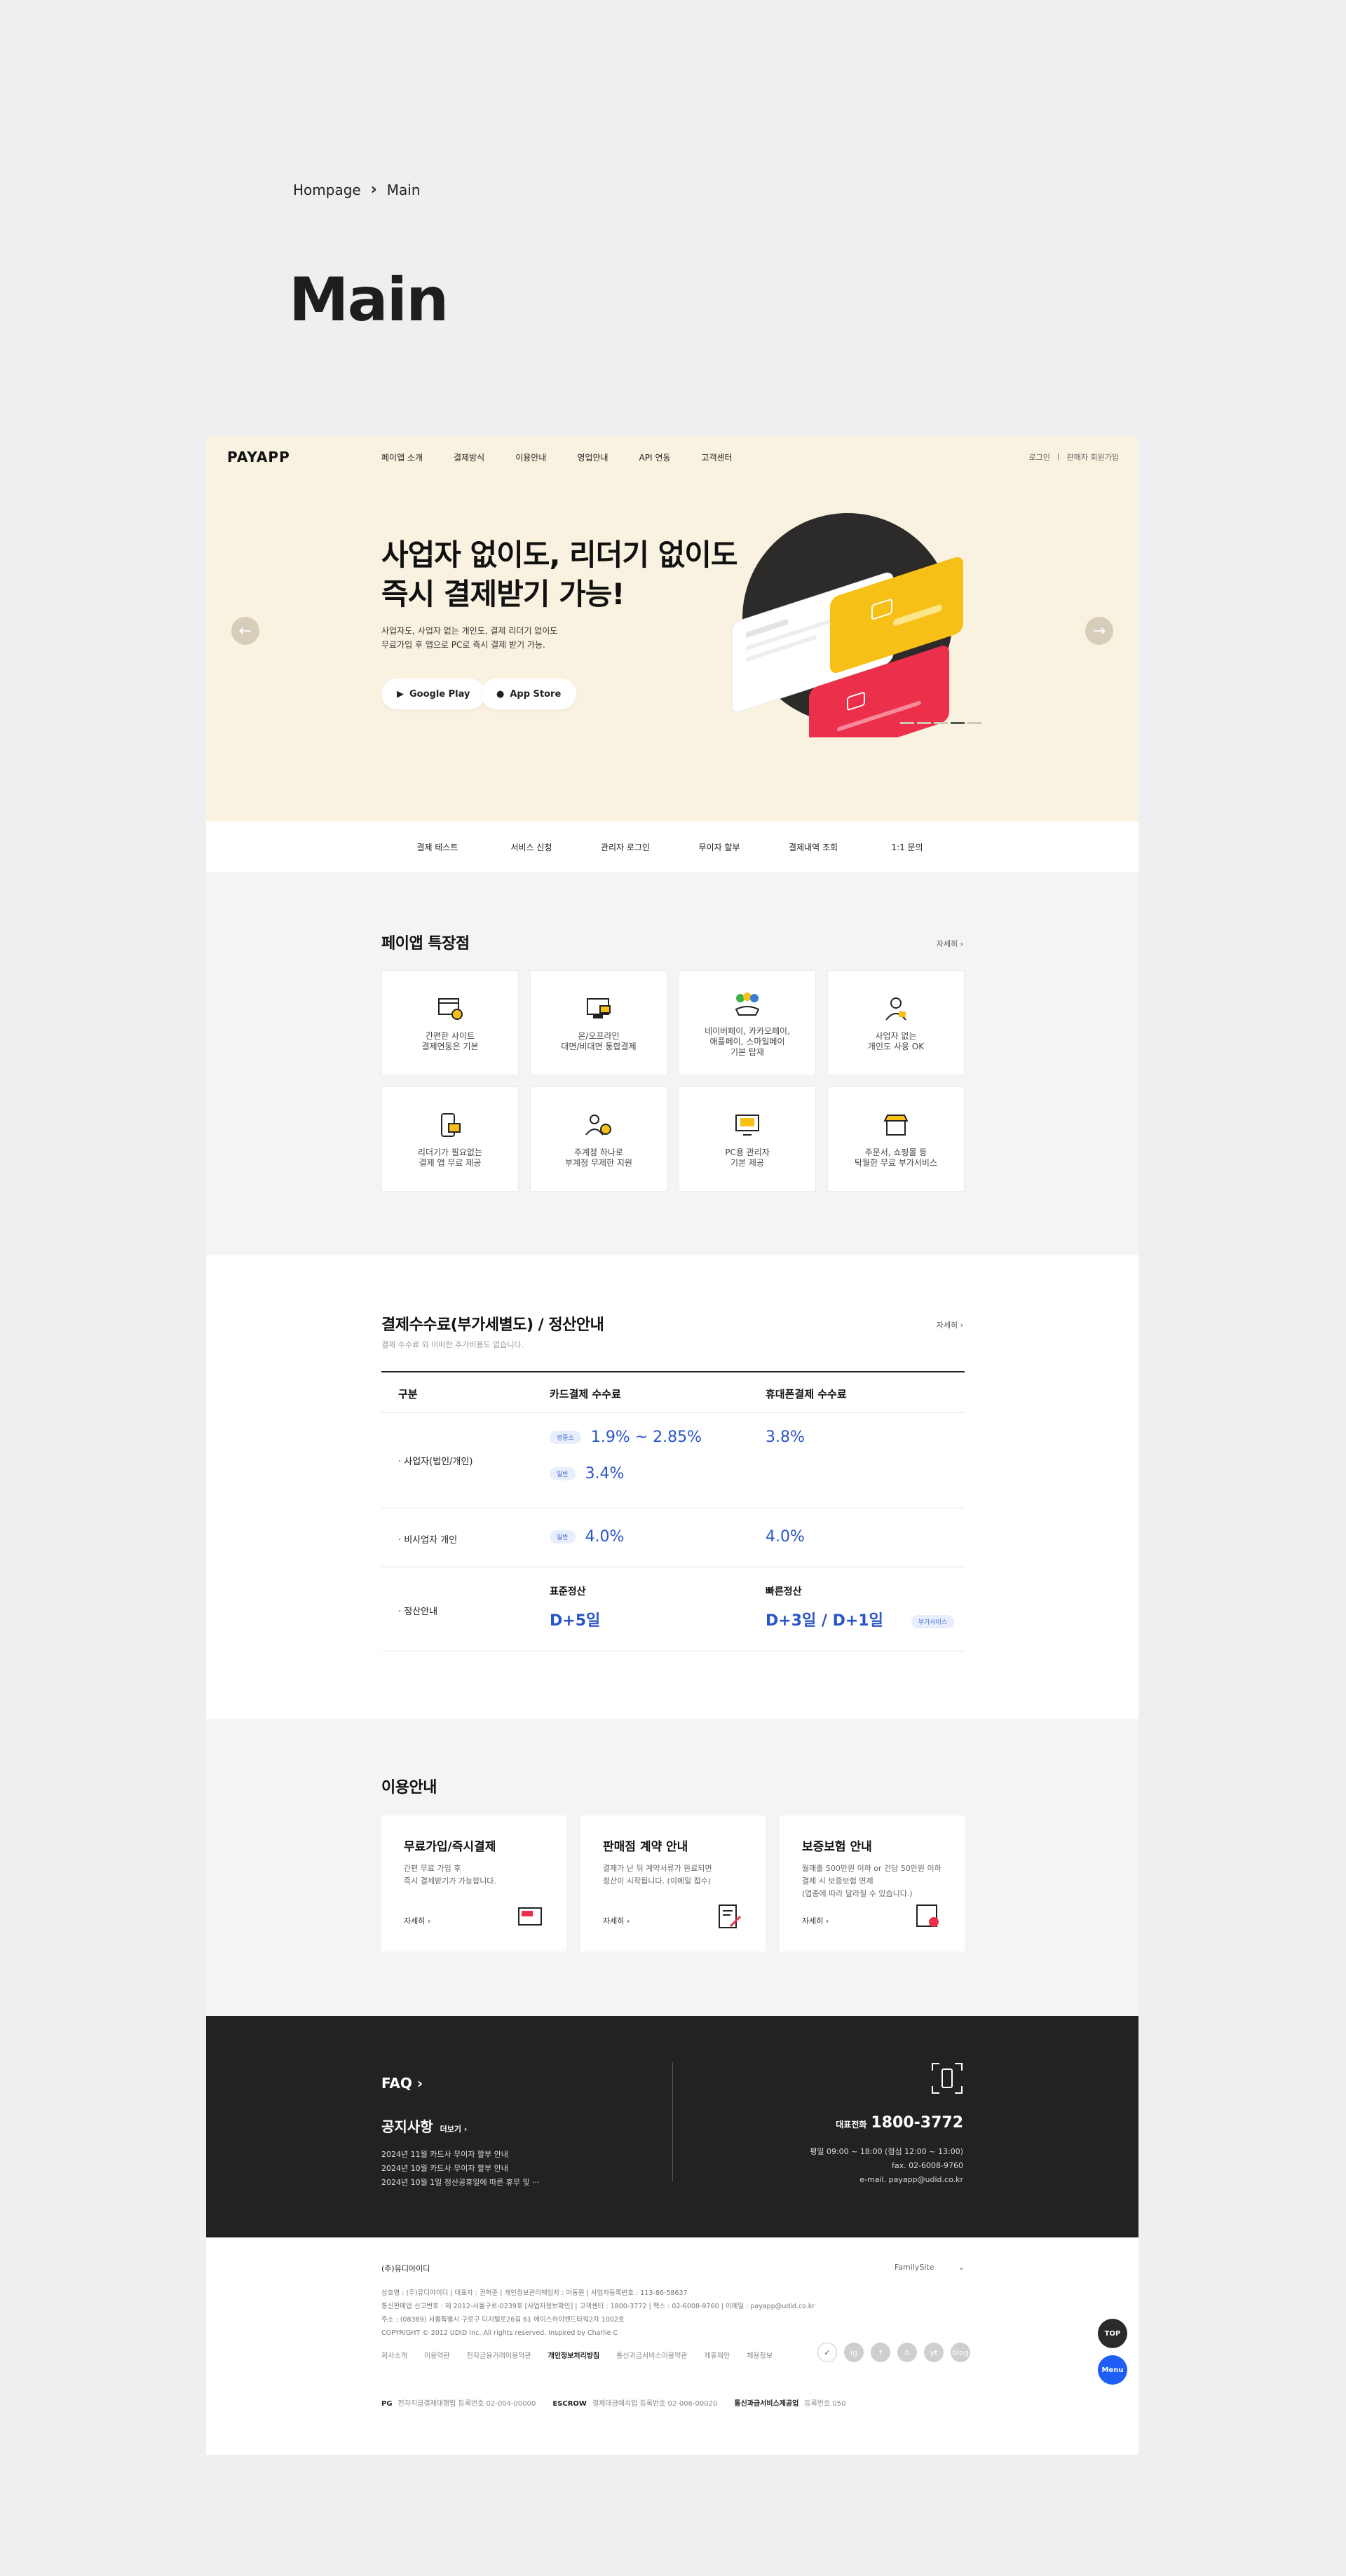  What do you see at coordinates (461, 2155) in the screenshot?
I see `notice-item: 2024년 11월 카드사 무이자 할부 안내` at bounding box center [461, 2155].